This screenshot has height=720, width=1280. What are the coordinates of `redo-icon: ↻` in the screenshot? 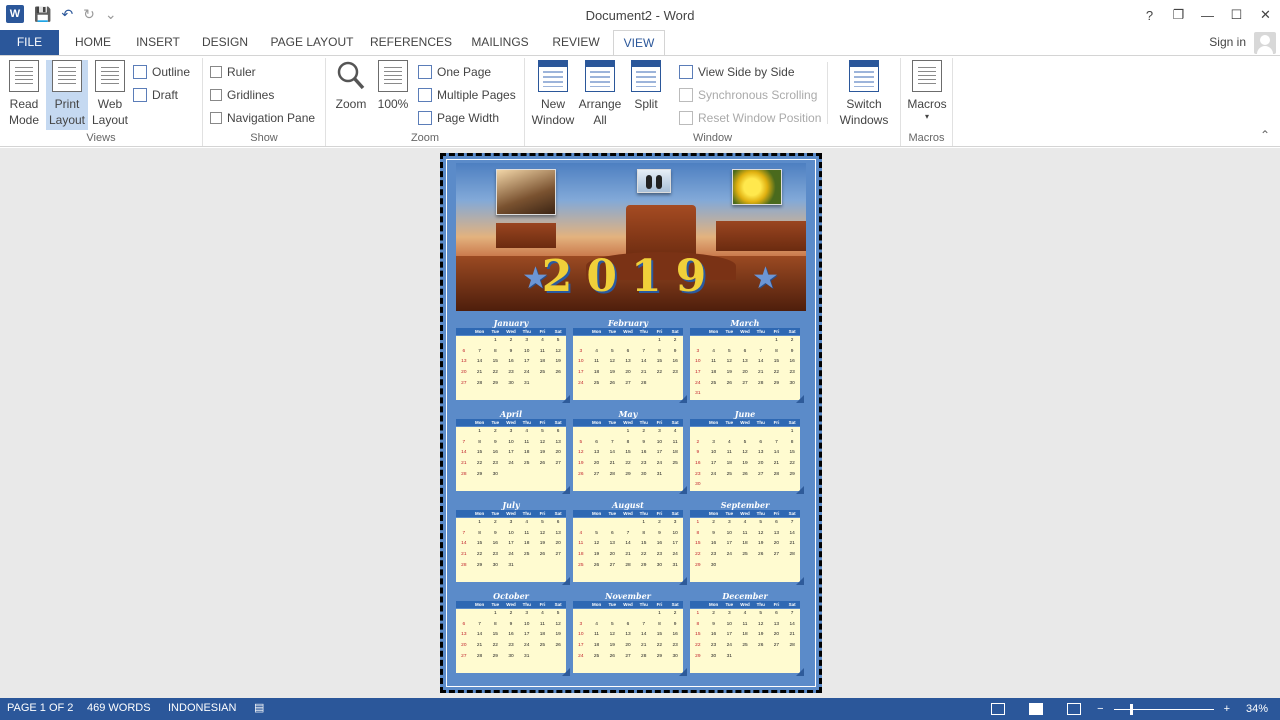 It's located at (89, 14).